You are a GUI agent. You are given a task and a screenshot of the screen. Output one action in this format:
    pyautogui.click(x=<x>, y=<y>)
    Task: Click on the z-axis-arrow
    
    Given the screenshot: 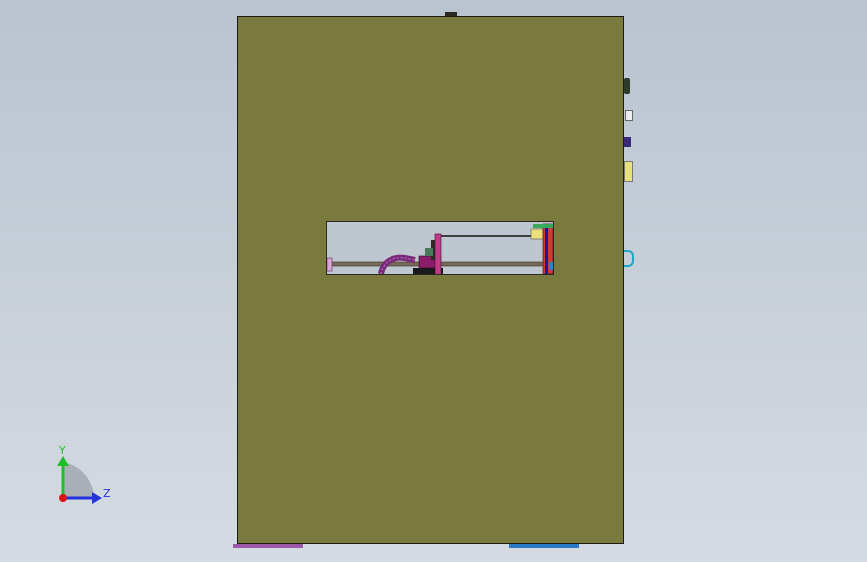 What is the action you would take?
    pyautogui.click(x=97, y=498)
    